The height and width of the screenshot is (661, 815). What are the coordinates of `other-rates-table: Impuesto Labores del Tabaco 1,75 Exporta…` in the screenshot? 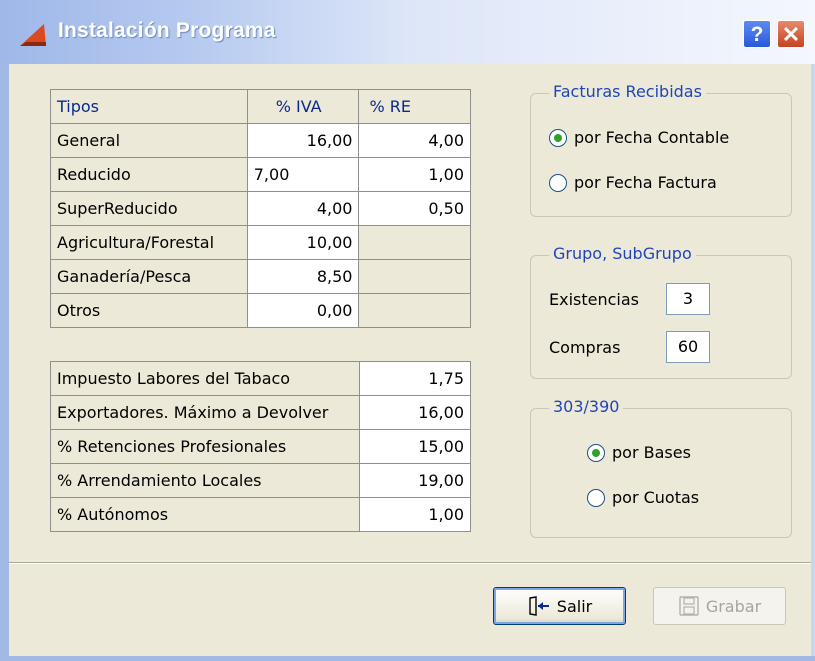 It's located at (261, 446).